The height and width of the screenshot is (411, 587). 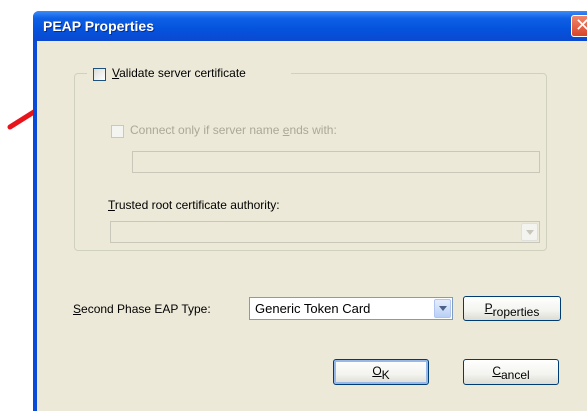 What do you see at coordinates (117, 131) in the screenshot?
I see `connect-only-checkbox` at bounding box center [117, 131].